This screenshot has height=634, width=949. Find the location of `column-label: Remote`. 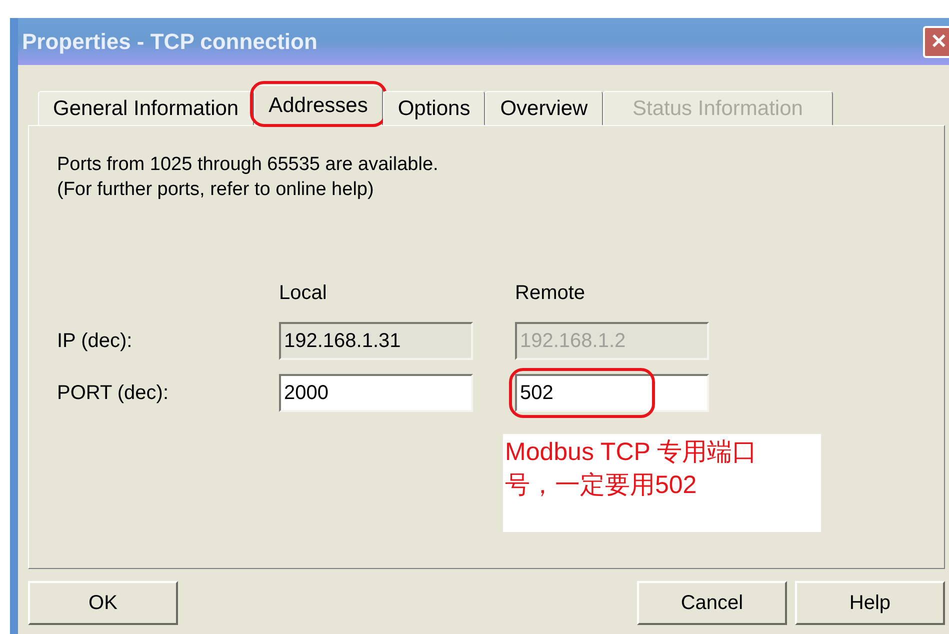

column-label: Remote is located at coordinates (550, 293).